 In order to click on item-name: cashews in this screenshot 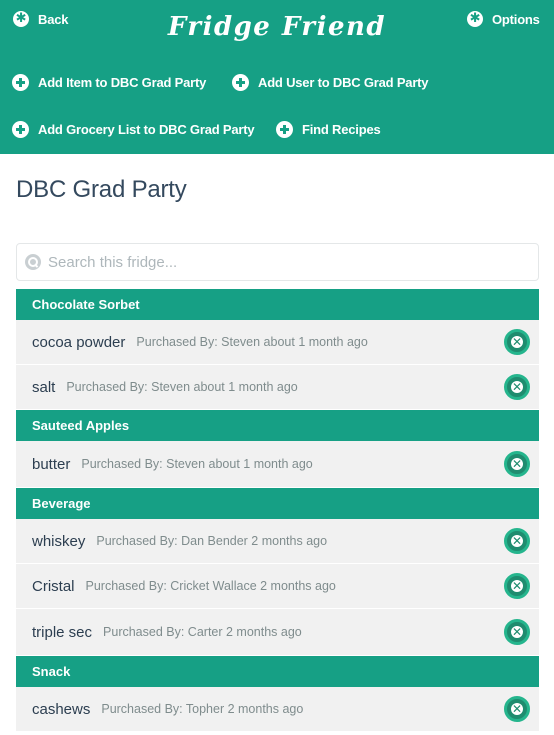, I will do `click(61, 709)`.